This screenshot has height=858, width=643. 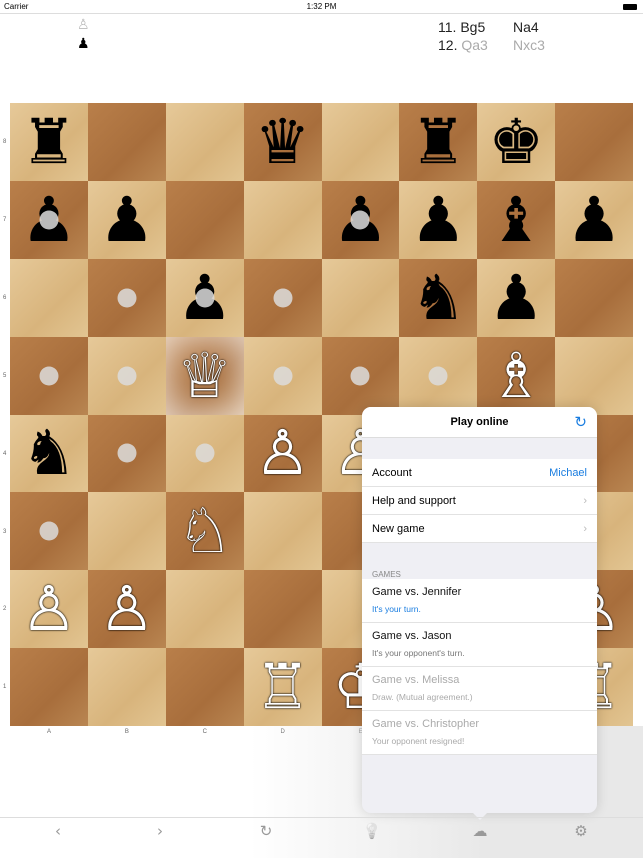 I want to click on square-d5, so click(x=282, y=375).